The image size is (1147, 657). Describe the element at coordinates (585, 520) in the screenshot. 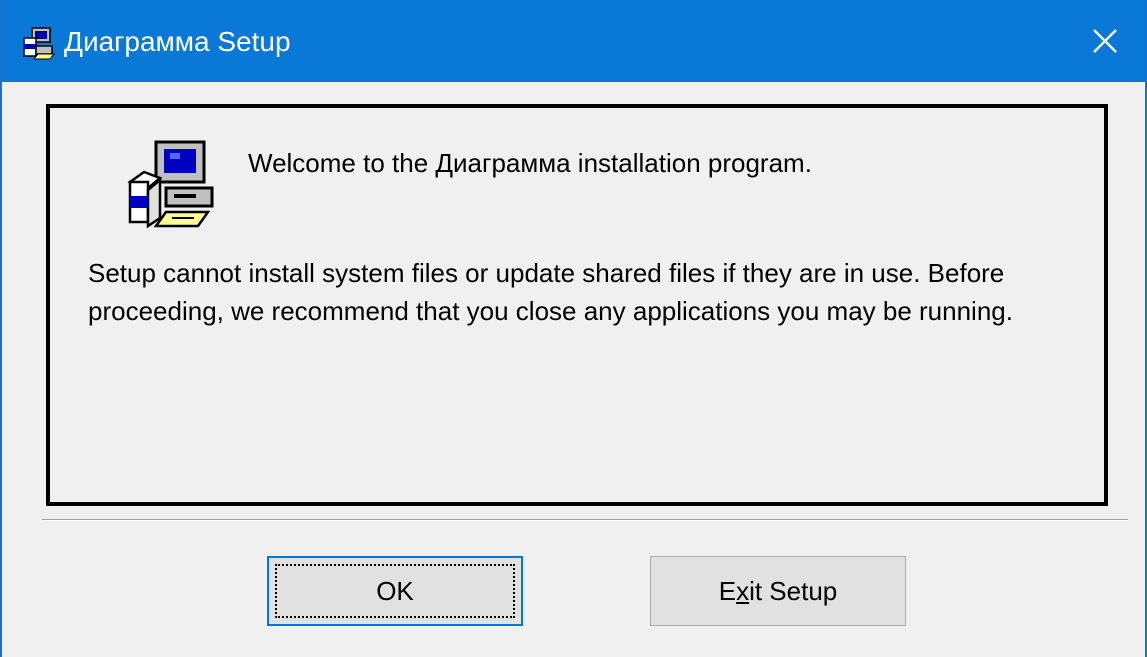

I see `separator` at that location.